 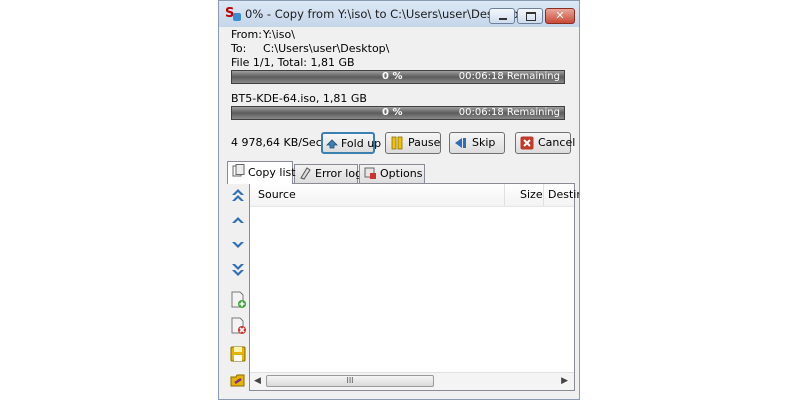 I want to click on cancel-icon, so click(x=527, y=143).